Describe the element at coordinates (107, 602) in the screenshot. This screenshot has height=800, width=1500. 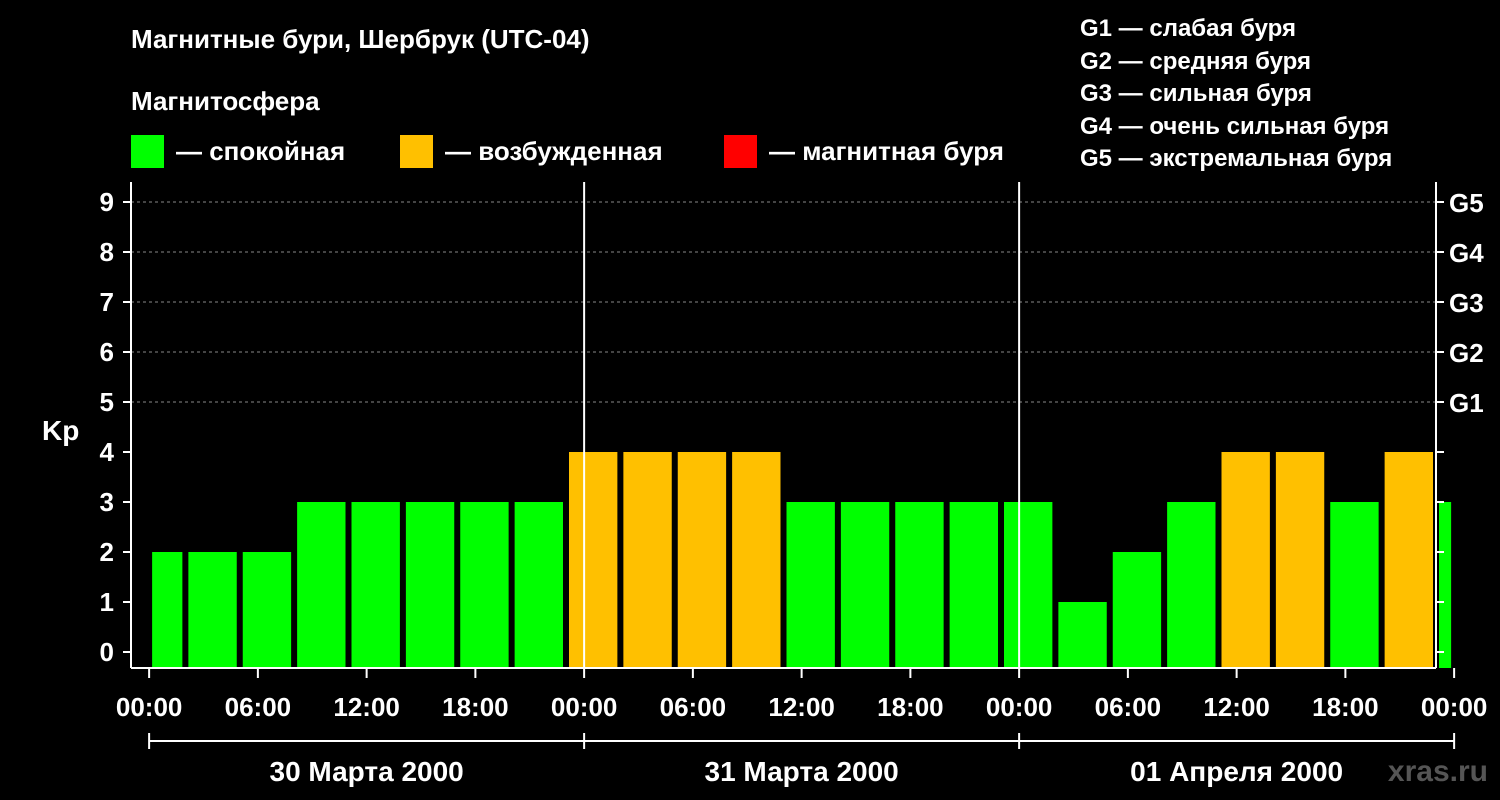
I see `y-tick-label: 1` at that location.